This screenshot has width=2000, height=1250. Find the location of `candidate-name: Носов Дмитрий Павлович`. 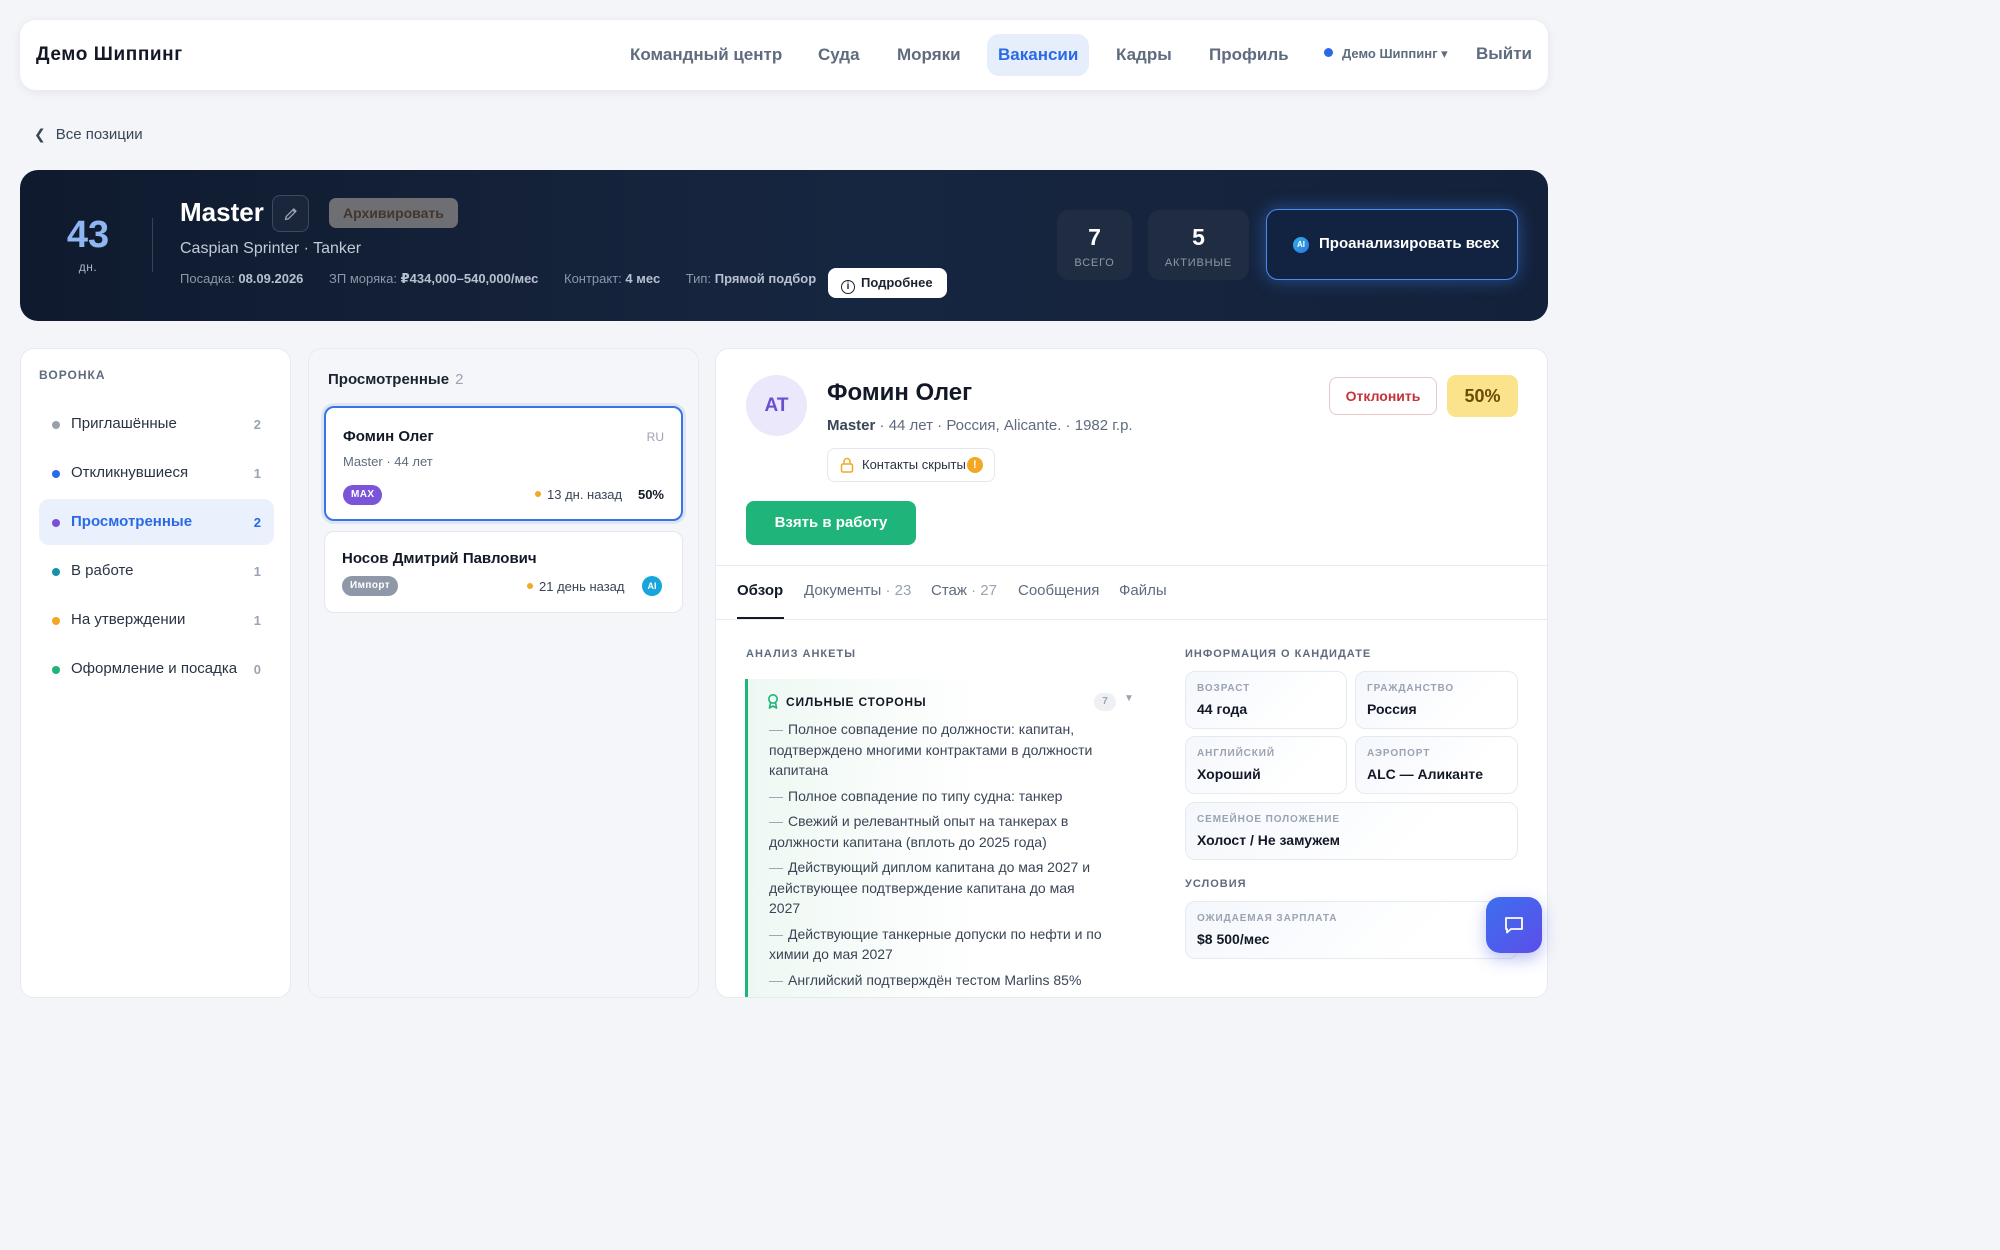

candidate-name: Носов Дмитрий Павлович is located at coordinates (439, 558).